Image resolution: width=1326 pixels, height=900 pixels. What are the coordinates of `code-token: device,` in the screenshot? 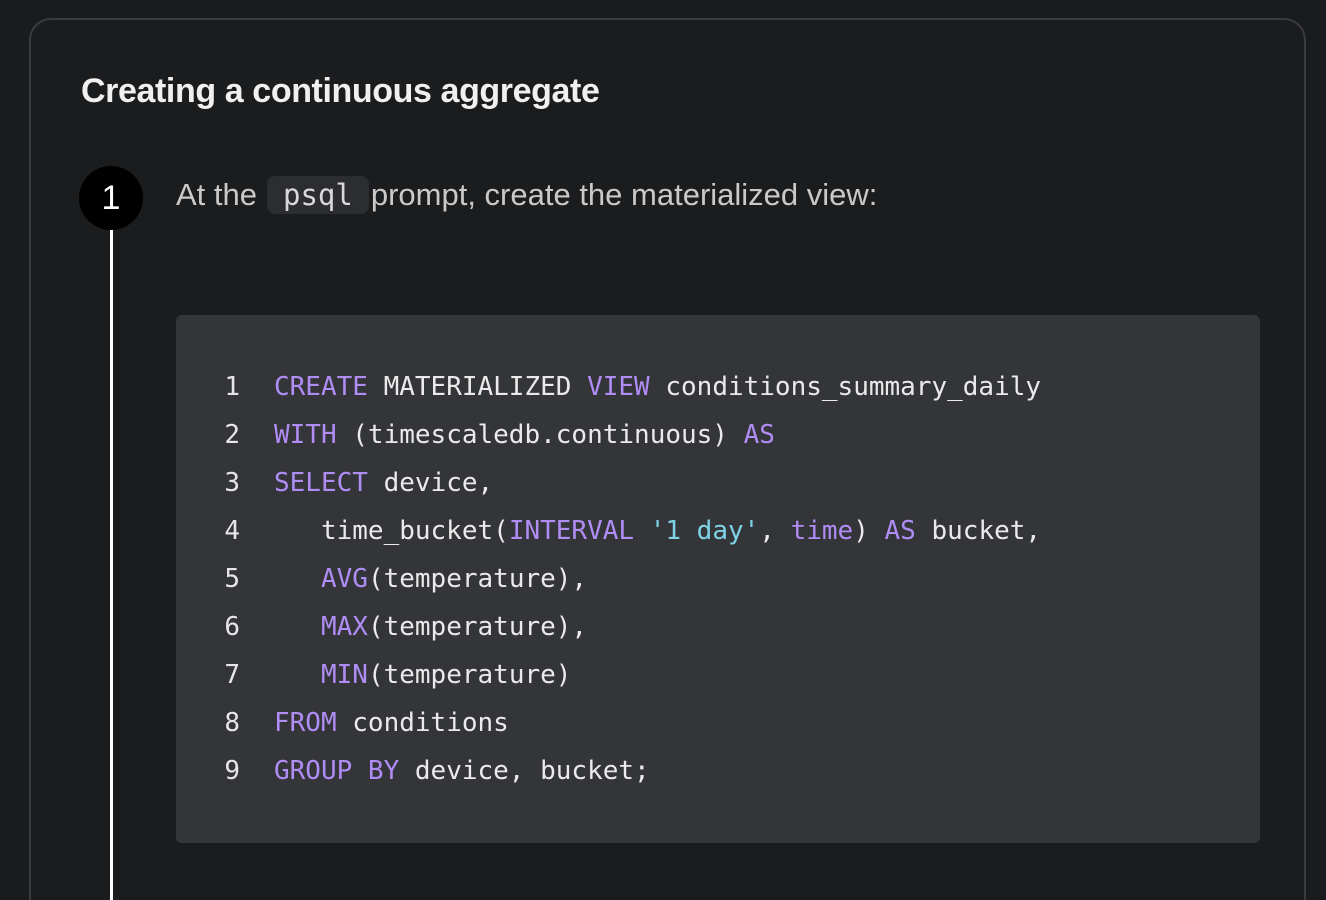 It's located at (430, 483).